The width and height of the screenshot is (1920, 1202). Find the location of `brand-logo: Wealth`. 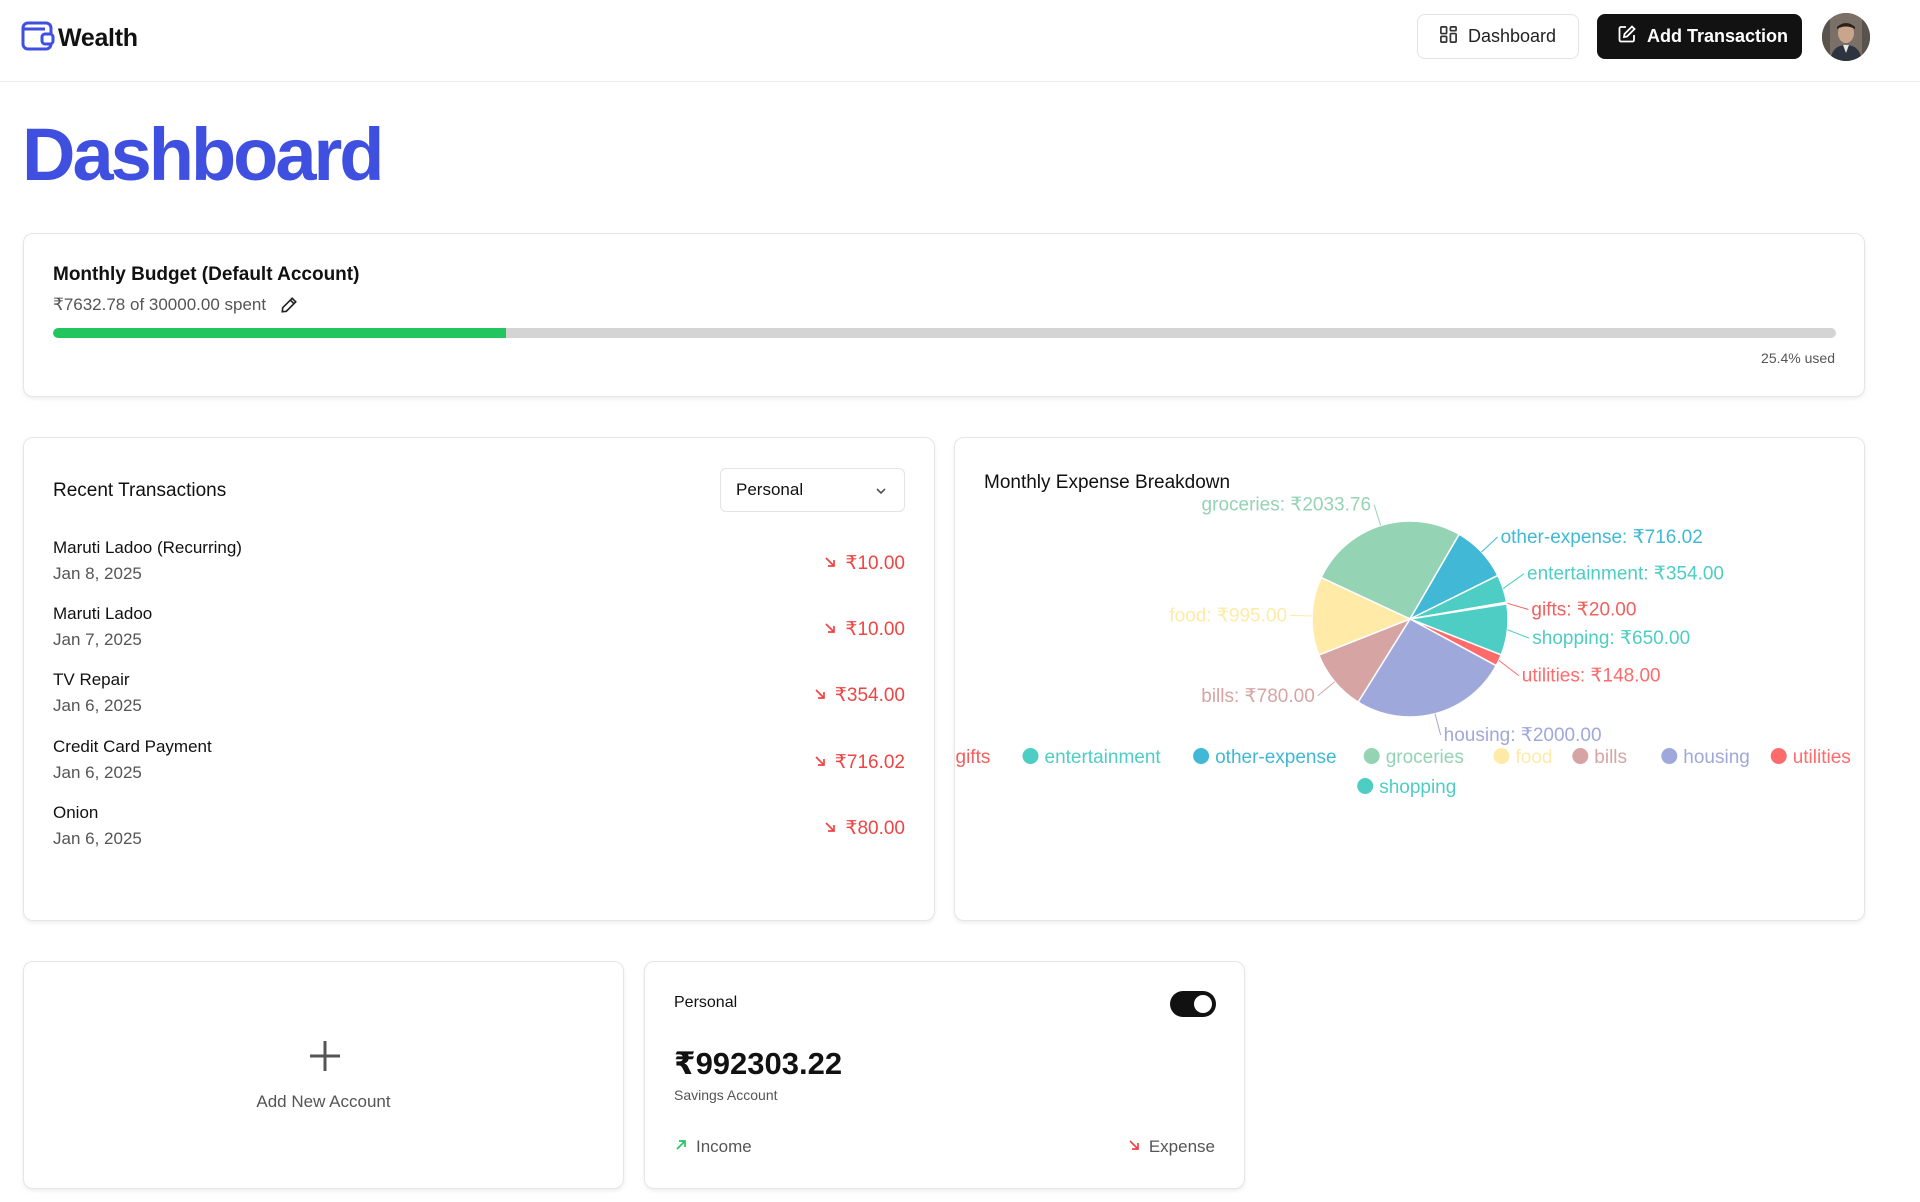

brand-logo: Wealth is located at coordinates (79, 38).